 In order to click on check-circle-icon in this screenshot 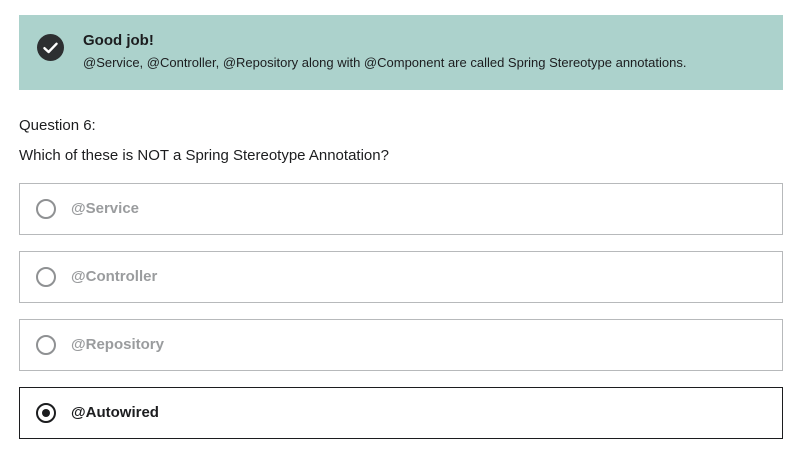, I will do `click(50, 47)`.